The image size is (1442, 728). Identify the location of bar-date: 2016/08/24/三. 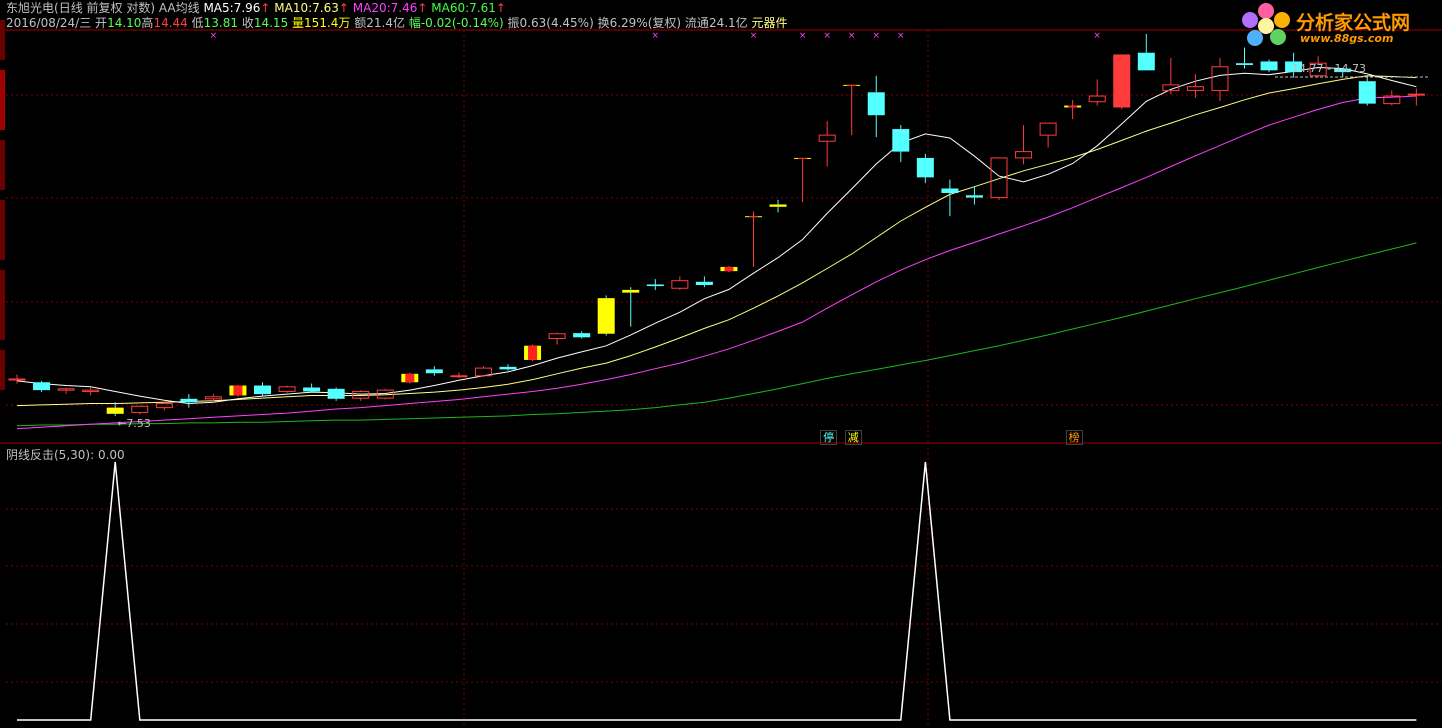
(49, 23).